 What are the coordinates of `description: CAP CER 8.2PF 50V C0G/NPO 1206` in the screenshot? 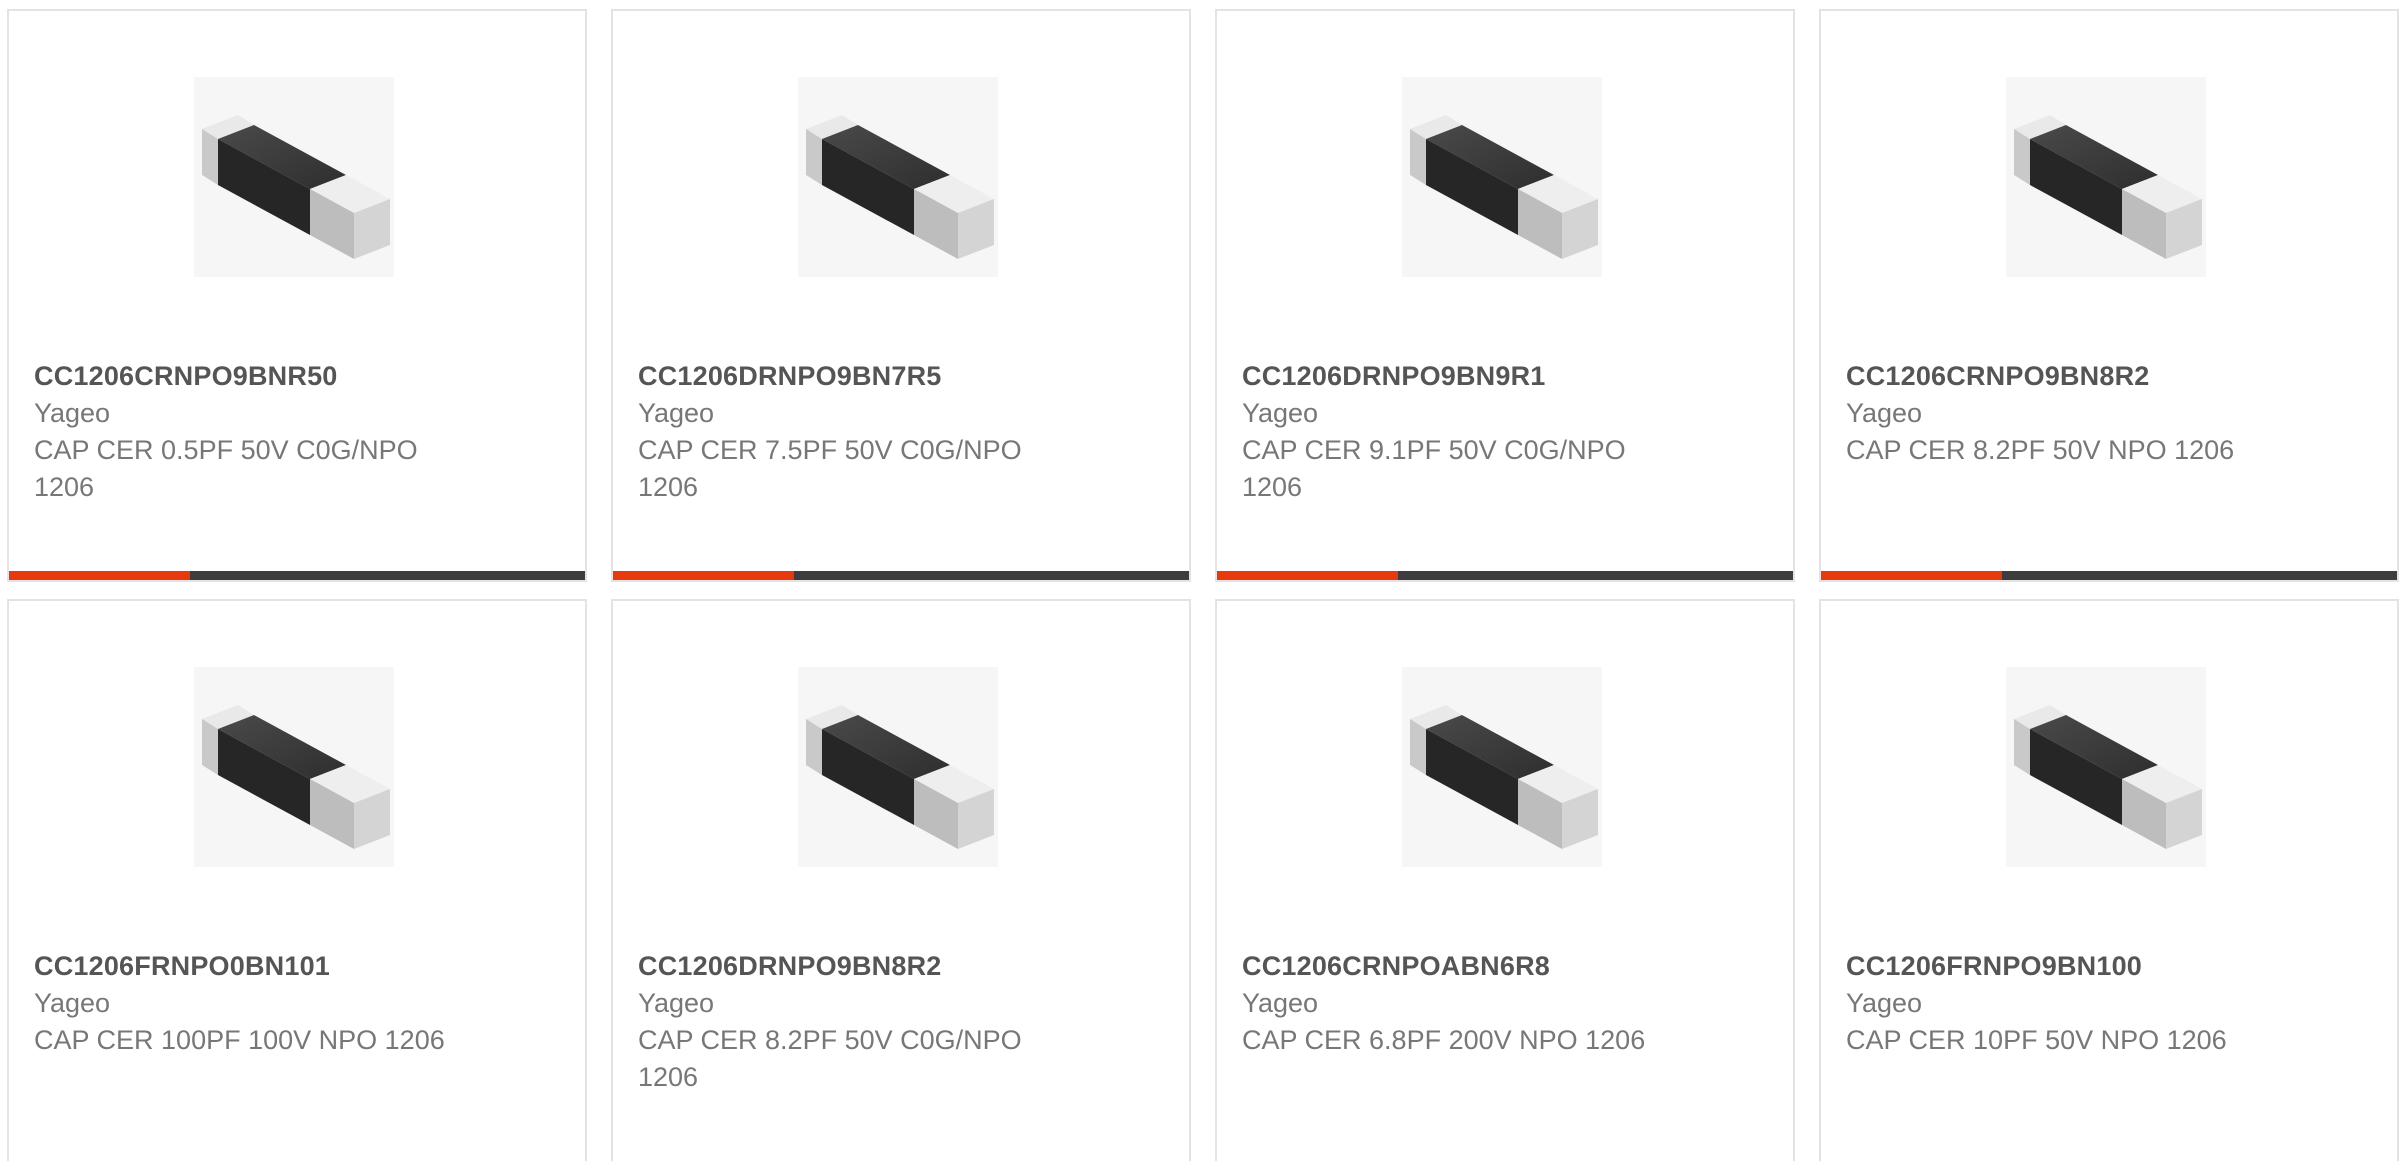 It's located at (830, 1058).